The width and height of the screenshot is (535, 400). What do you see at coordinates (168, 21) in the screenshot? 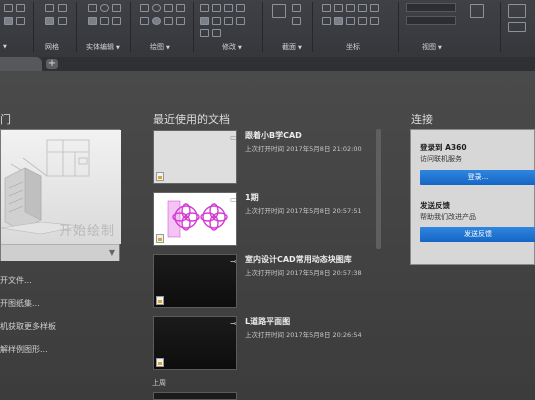
I see `hatch-icon` at bounding box center [168, 21].